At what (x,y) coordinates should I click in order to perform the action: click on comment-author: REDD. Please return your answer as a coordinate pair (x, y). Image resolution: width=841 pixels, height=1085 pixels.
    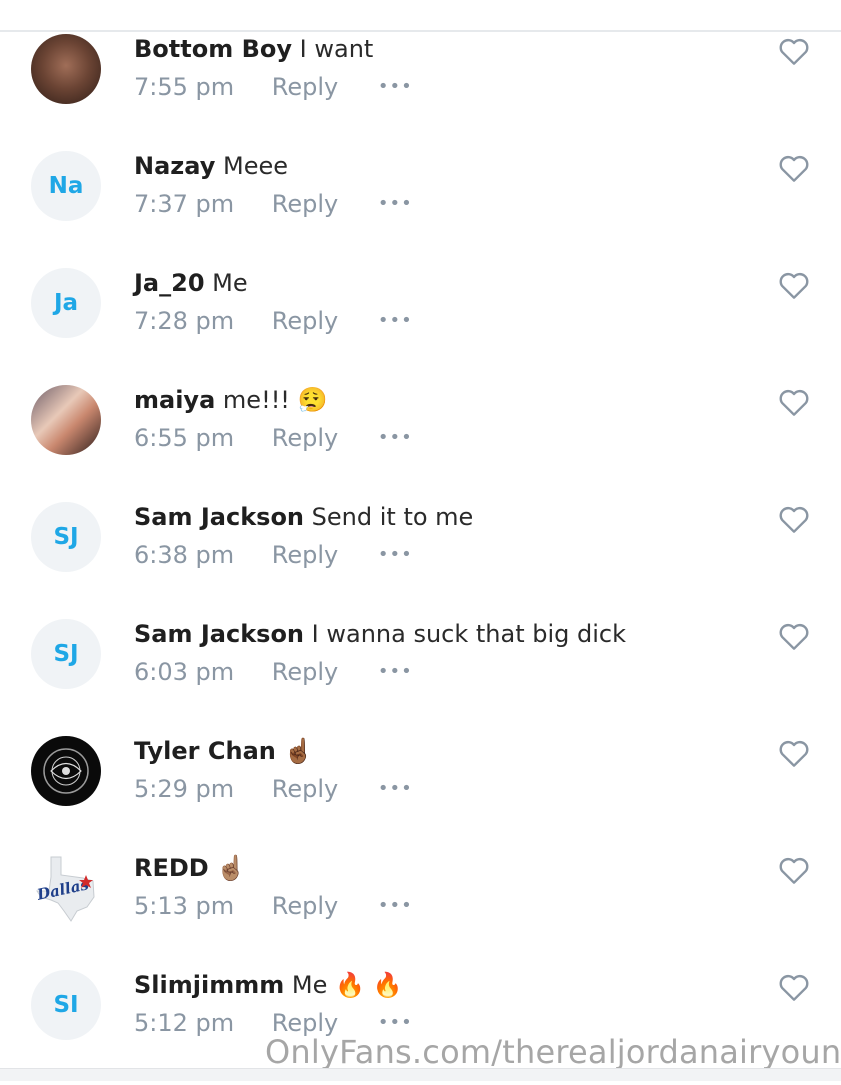
    Looking at the image, I should click on (171, 868).